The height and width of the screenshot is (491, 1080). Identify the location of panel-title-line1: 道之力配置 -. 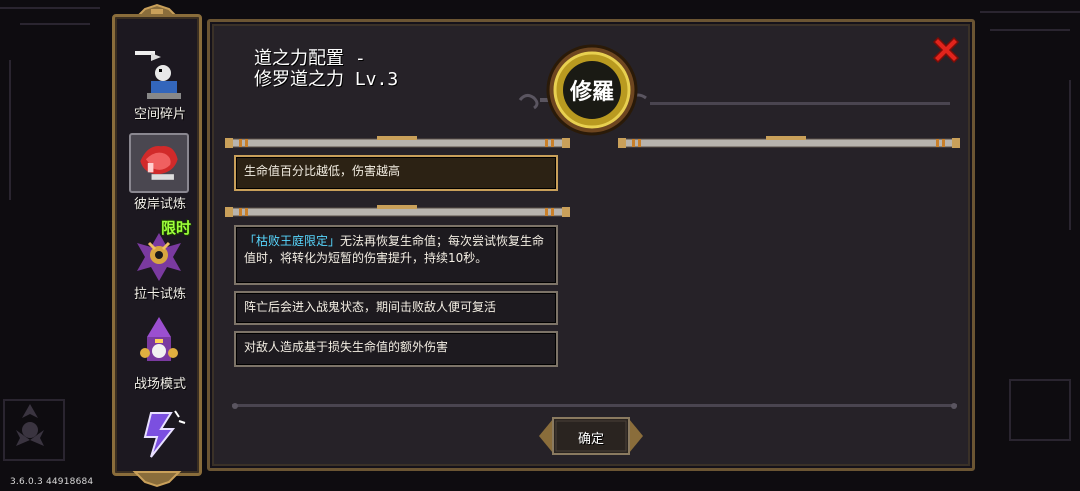
(310, 58).